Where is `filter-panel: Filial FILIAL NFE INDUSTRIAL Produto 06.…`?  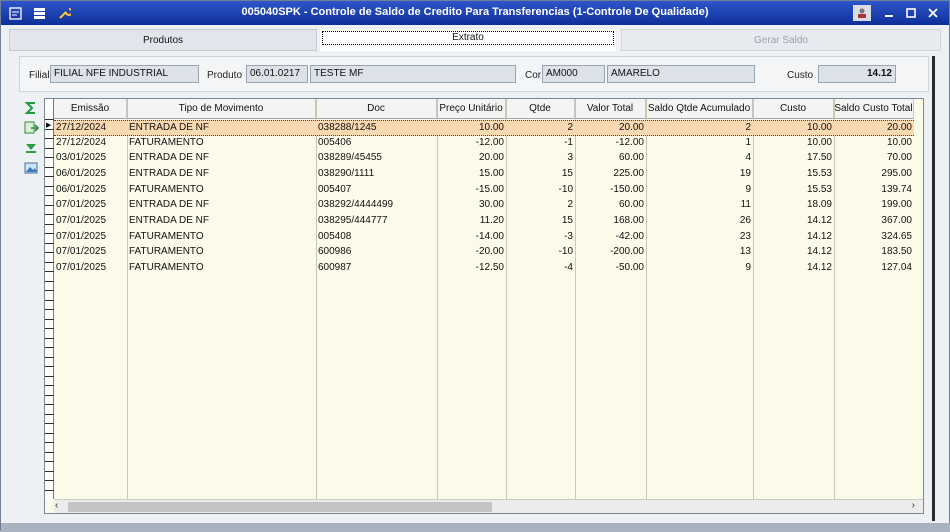 filter-panel: Filial FILIAL NFE INDUSTRIAL Produto 06.… is located at coordinates (474, 74).